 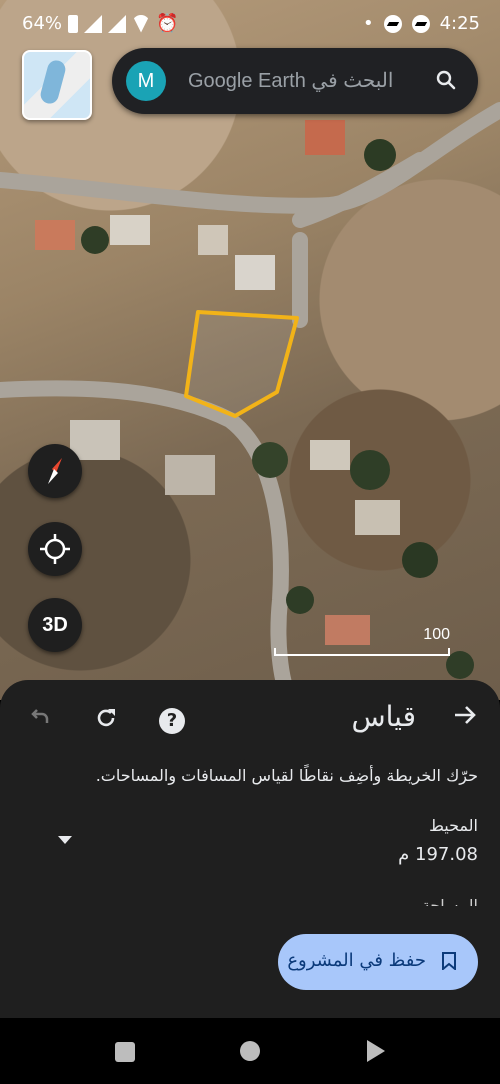 I want to click on home-button, so click(x=250, y=1051).